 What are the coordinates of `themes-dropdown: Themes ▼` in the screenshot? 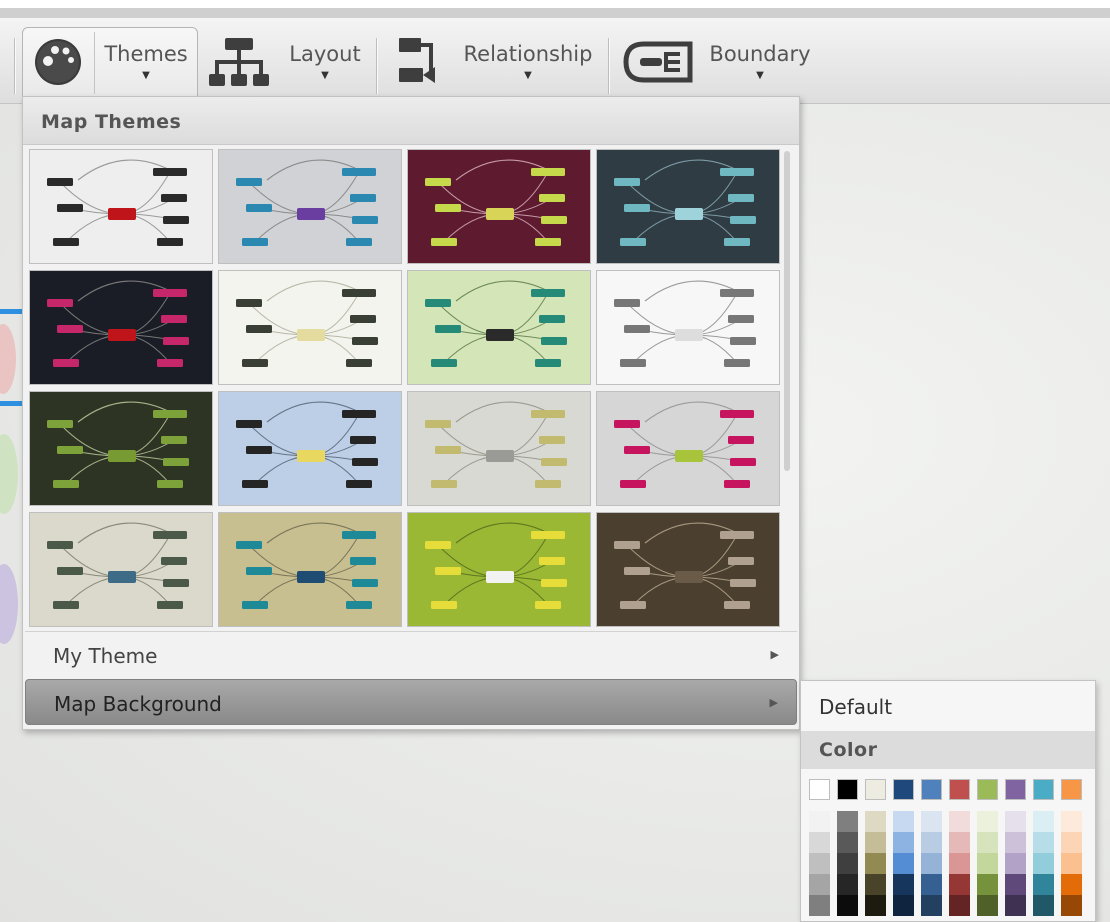 It's located at (146, 61).